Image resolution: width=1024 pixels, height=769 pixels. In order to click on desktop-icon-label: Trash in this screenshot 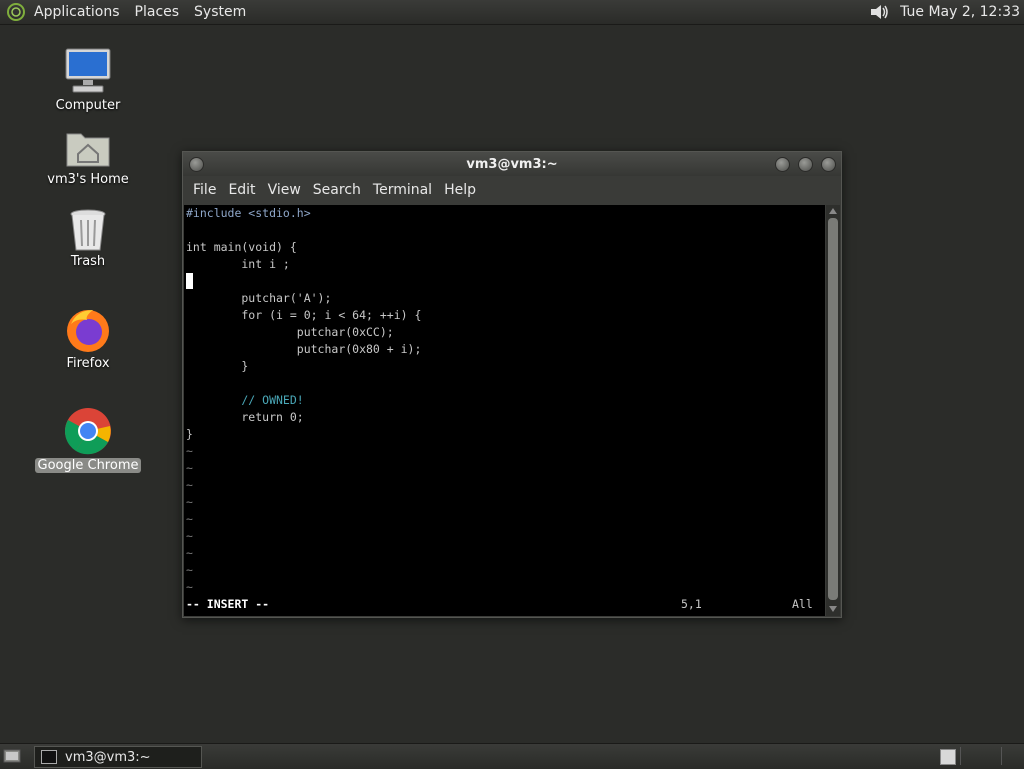, I will do `click(88, 261)`.